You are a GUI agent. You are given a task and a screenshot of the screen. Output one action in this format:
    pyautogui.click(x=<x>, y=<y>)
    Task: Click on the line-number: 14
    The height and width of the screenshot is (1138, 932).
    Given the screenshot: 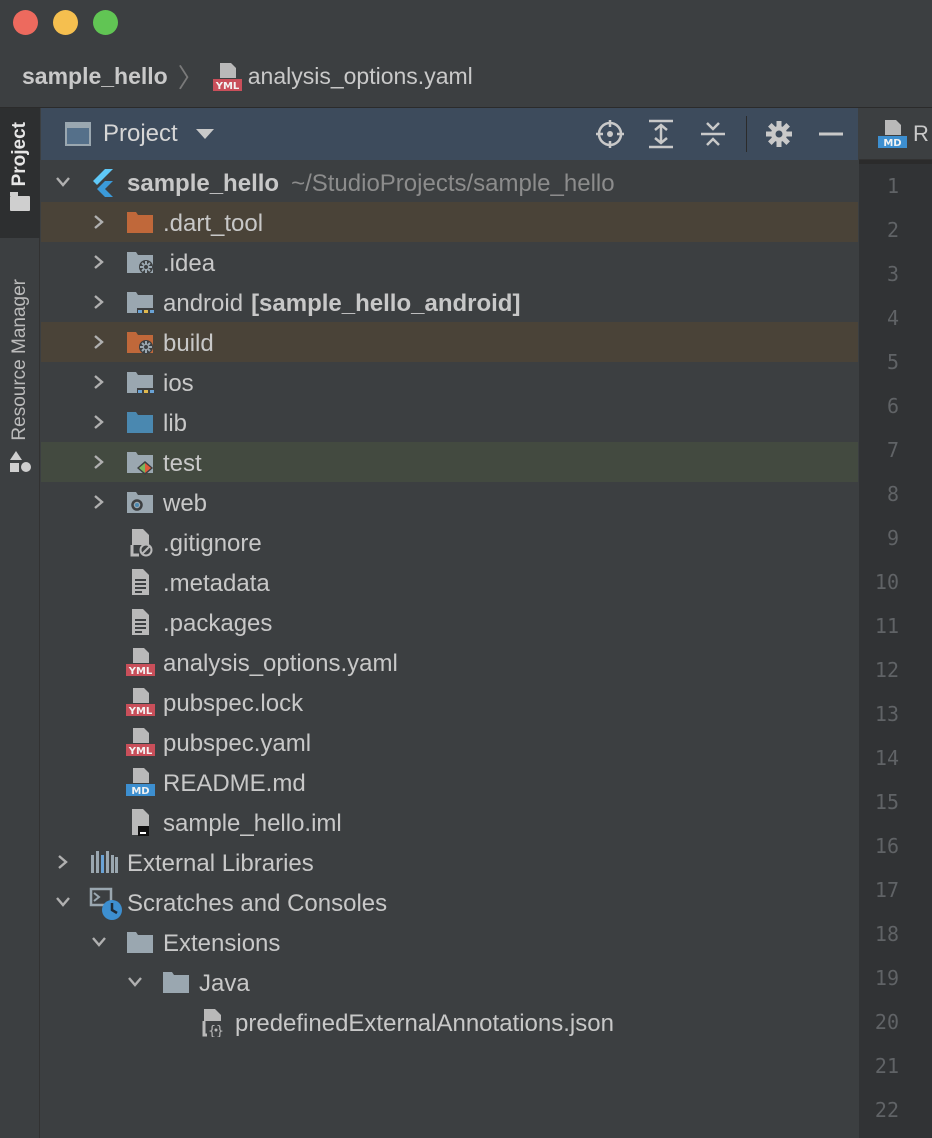 What is the action you would take?
    pyautogui.click(x=886, y=758)
    